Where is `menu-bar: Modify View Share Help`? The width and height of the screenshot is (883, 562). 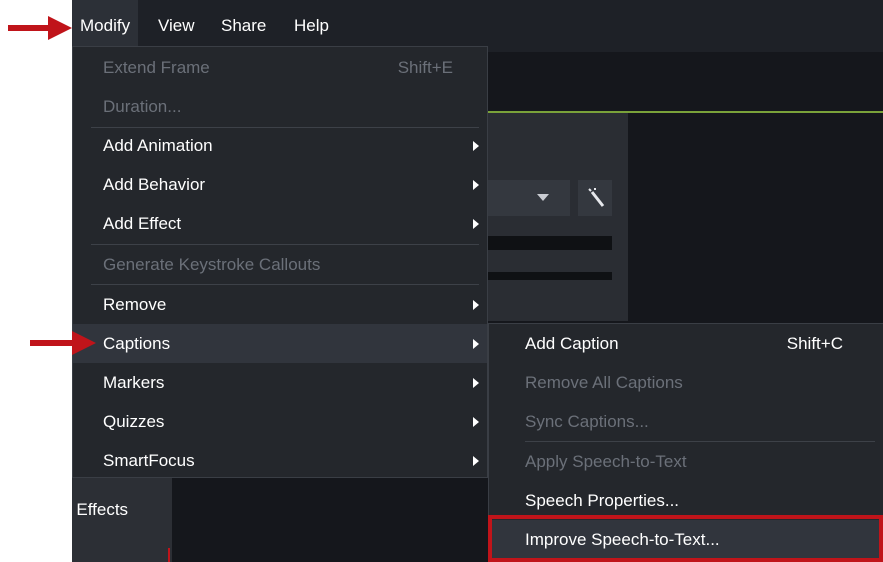
menu-bar: Modify View Share Help is located at coordinates (477, 26).